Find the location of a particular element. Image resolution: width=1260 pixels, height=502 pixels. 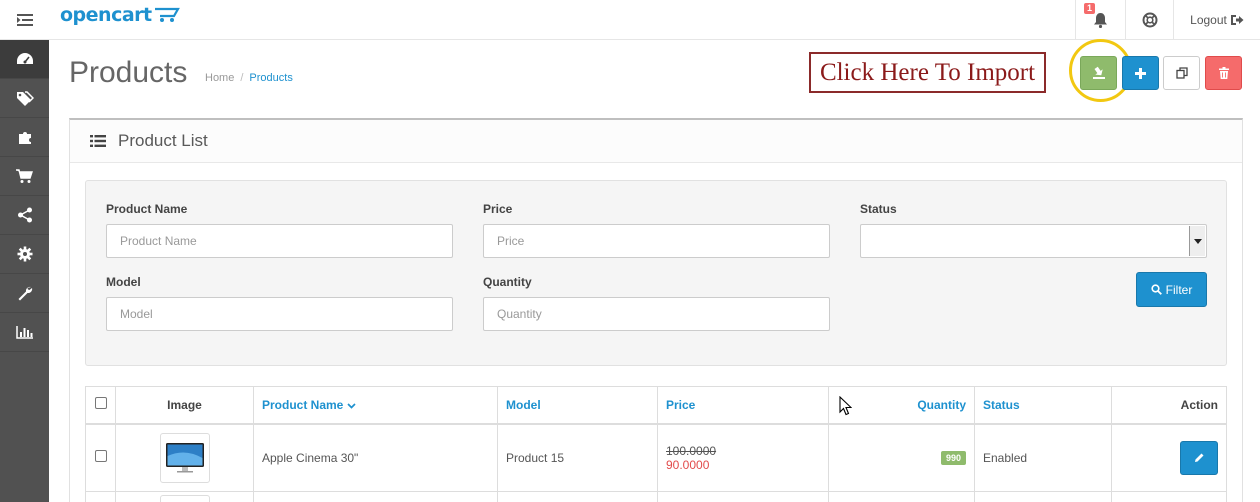

sort-down-icon is located at coordinates (351, 406).